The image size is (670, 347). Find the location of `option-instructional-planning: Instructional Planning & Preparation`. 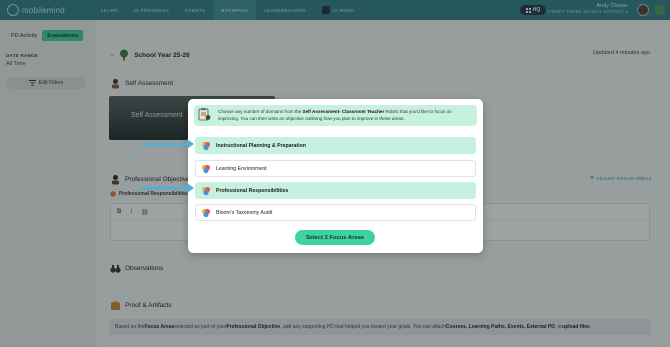

option-instructional-planning: Instructional Planning & Preparation is located at coordinates (335, 145).